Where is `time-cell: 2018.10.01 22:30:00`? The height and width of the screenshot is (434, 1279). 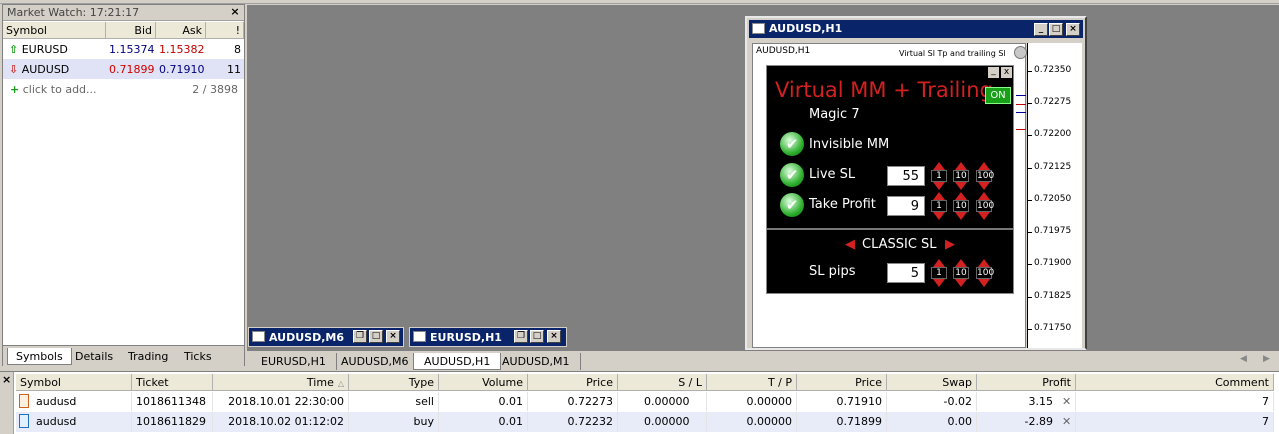
time-cell: 2018.10.01 22:30:00 is located at coordinates (281, 401).